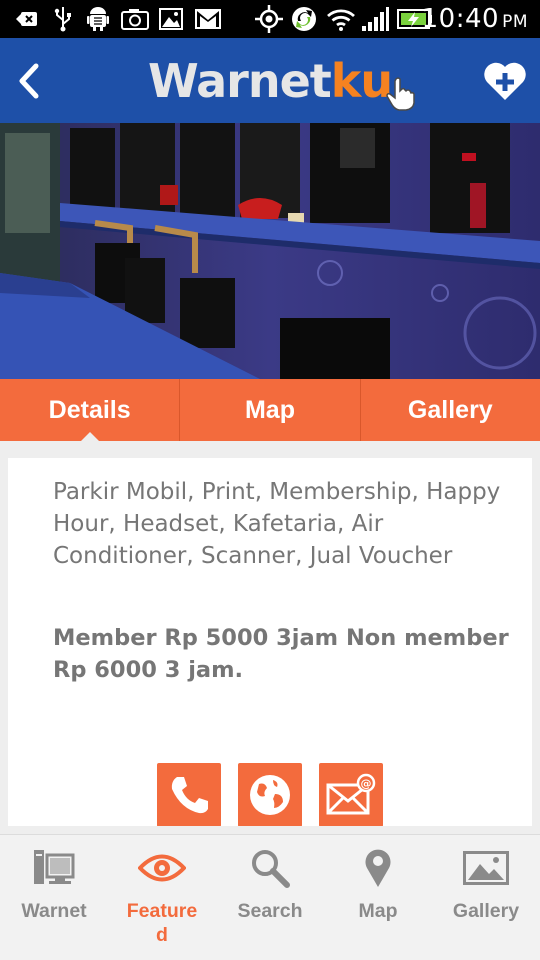  I want to click on hand-cursor-icon, so click(401, 96).